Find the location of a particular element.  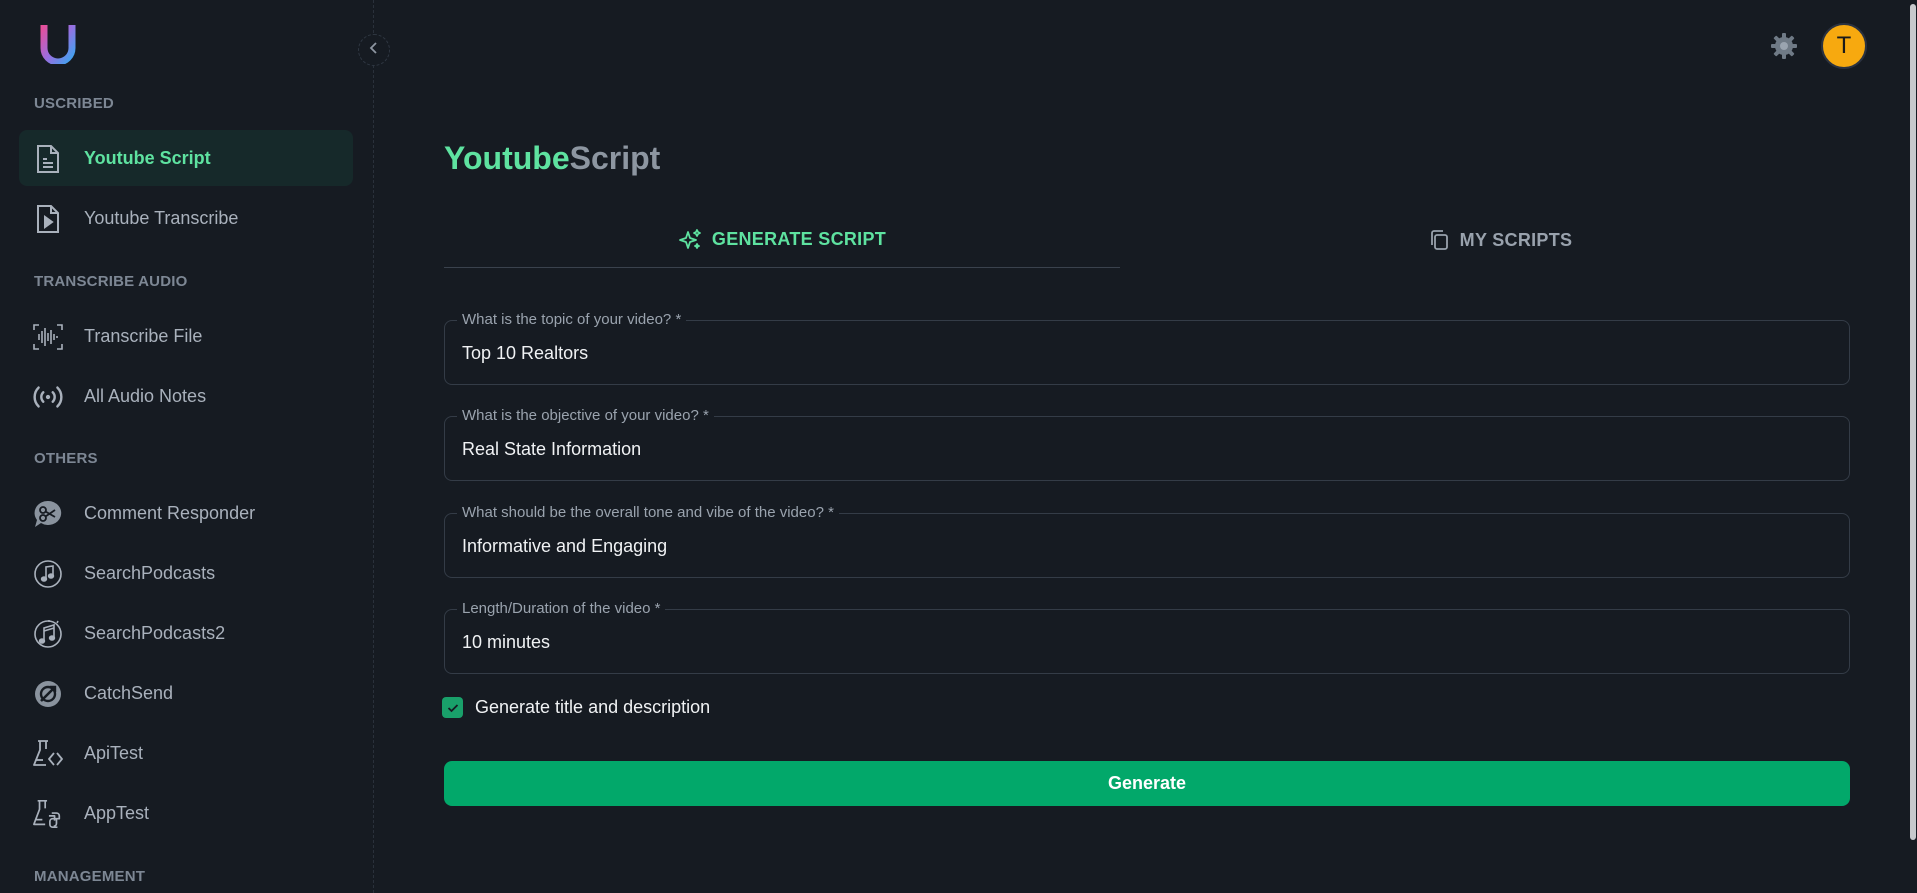

sidebar-item-searchpodcasts2: SearchPodcasts2 is located at coordinates (186, 633).